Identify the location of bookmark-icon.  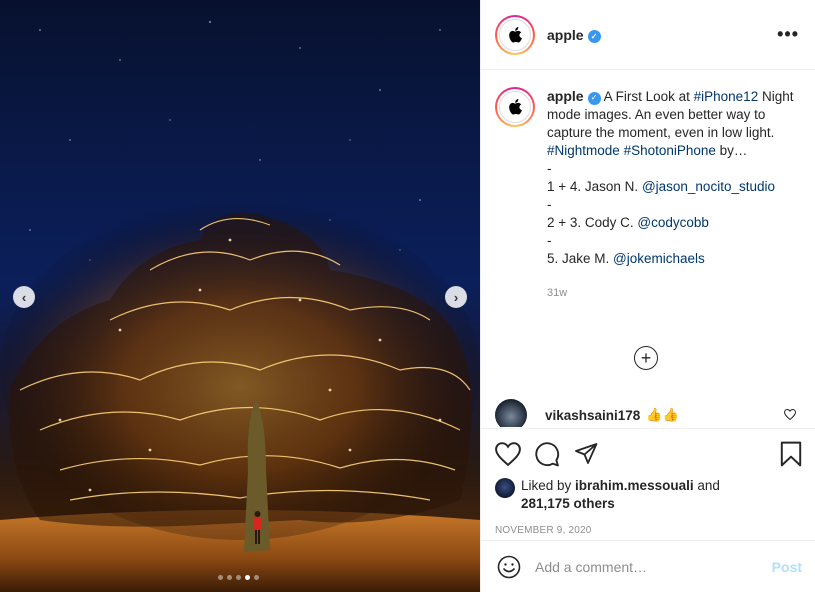
(791, 454).